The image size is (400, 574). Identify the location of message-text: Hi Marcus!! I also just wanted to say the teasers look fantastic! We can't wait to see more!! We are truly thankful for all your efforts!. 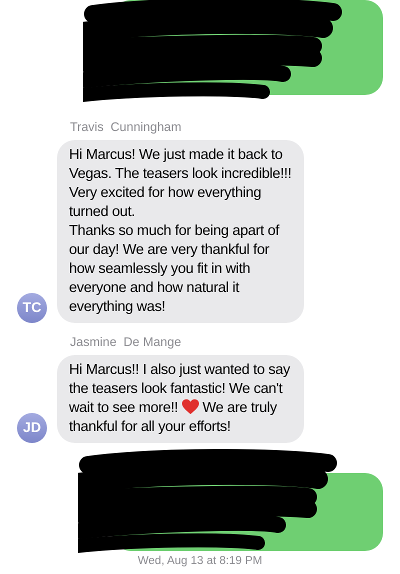
(180, 398).